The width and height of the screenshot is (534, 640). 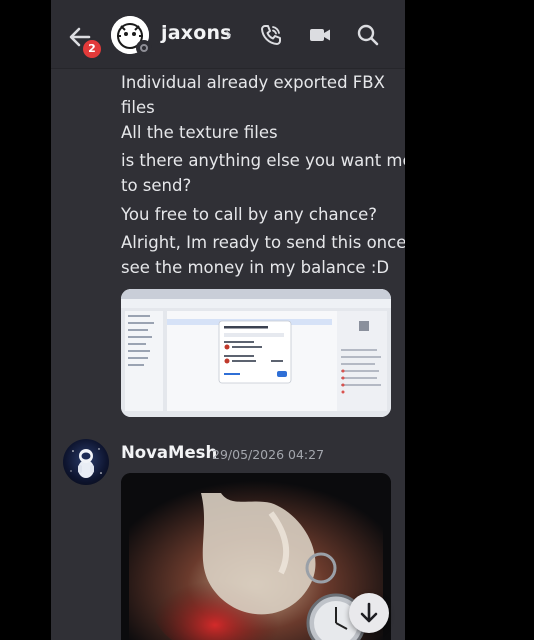 I want to click on video-call-icon, so click(x=320, y=35).